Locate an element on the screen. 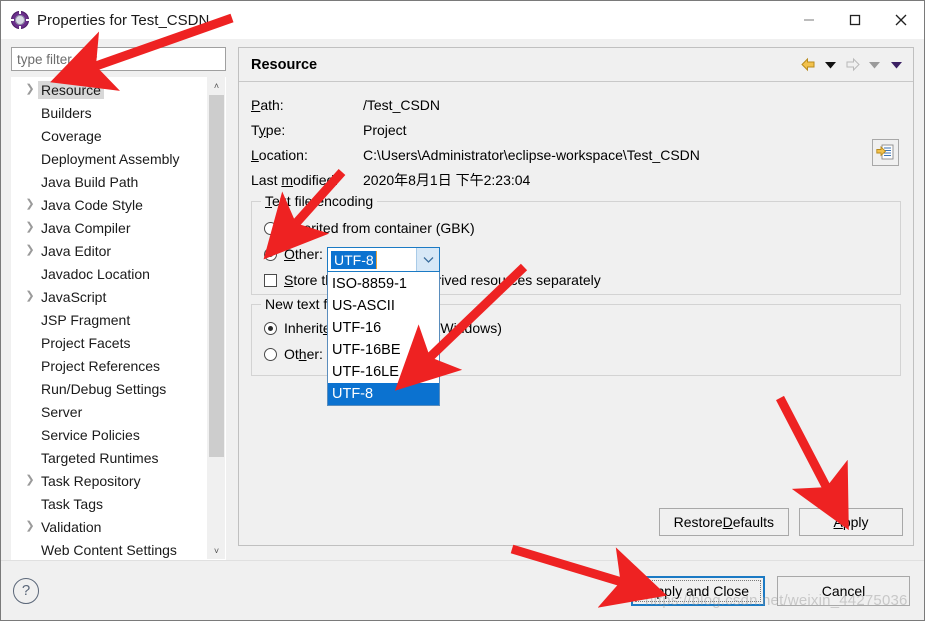 This screenshot has height=621, width=925. sidebar-item-java-compiler: ❯ Java Compiler is located at coordinates (109, 227).